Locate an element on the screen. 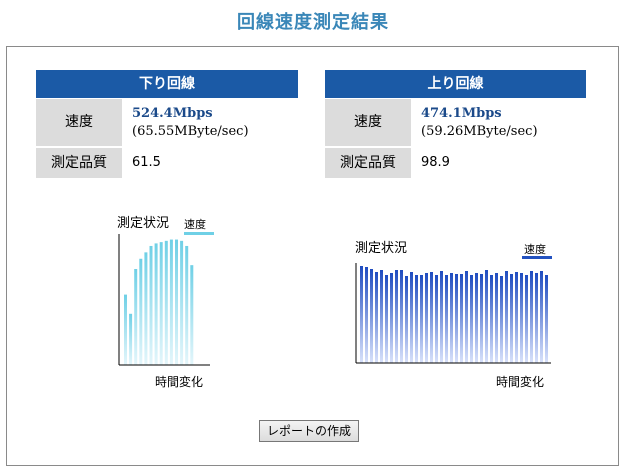 The image size is (626, 473). upload-speed-mbps: 474.1Mbps is located at coordinates (461, 113).